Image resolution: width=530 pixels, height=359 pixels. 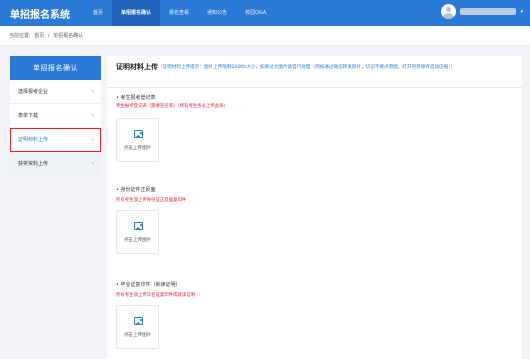 I want to click on sidebar-item-label: 表单下载, so click(x=28, y=116).